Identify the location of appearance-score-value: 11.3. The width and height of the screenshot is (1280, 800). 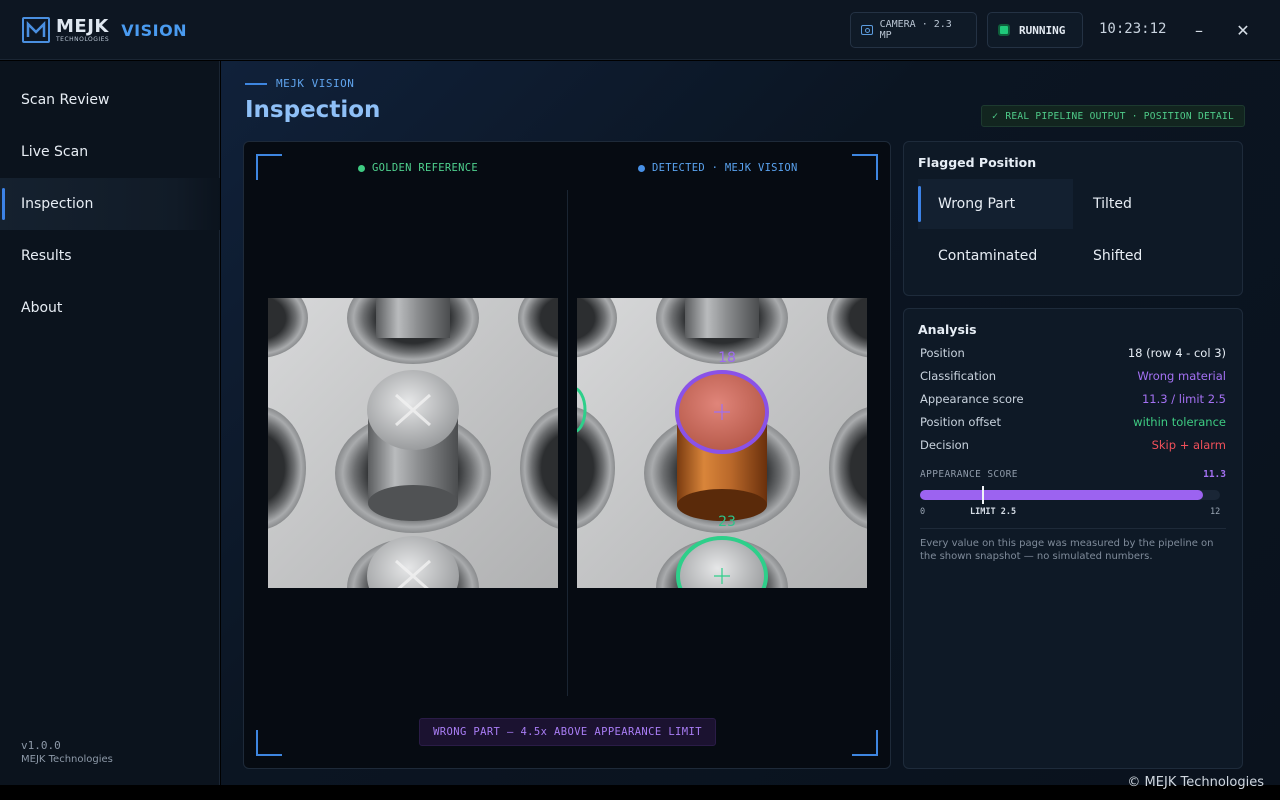
(1214, 474).